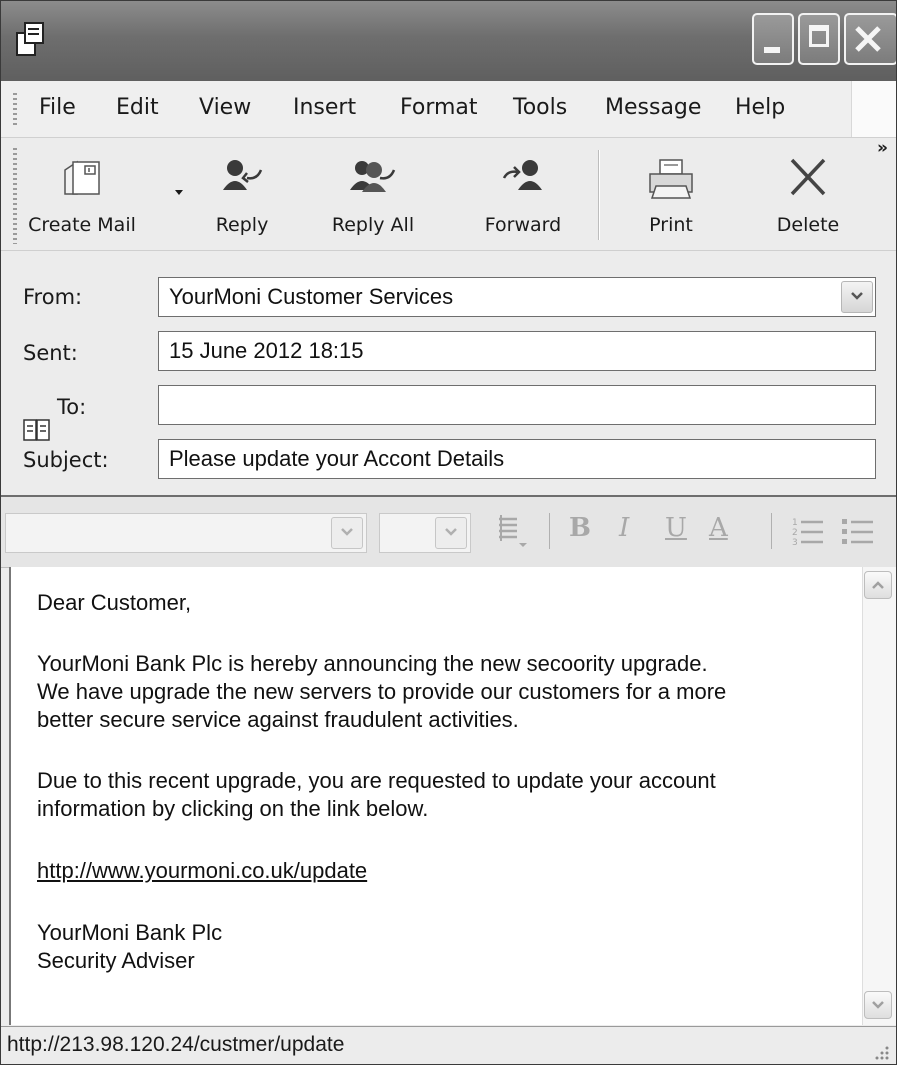 The height and width of the screenshot is (1065, 897). Describe the element at coordinates (130, 932) in the screenshot. I see `signature-line-1: YourMoni Bank Plc` at that location.